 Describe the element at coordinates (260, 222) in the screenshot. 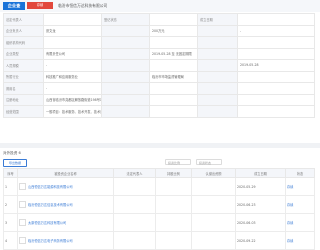

I see `cell-date: 2020-06-03` at that location.